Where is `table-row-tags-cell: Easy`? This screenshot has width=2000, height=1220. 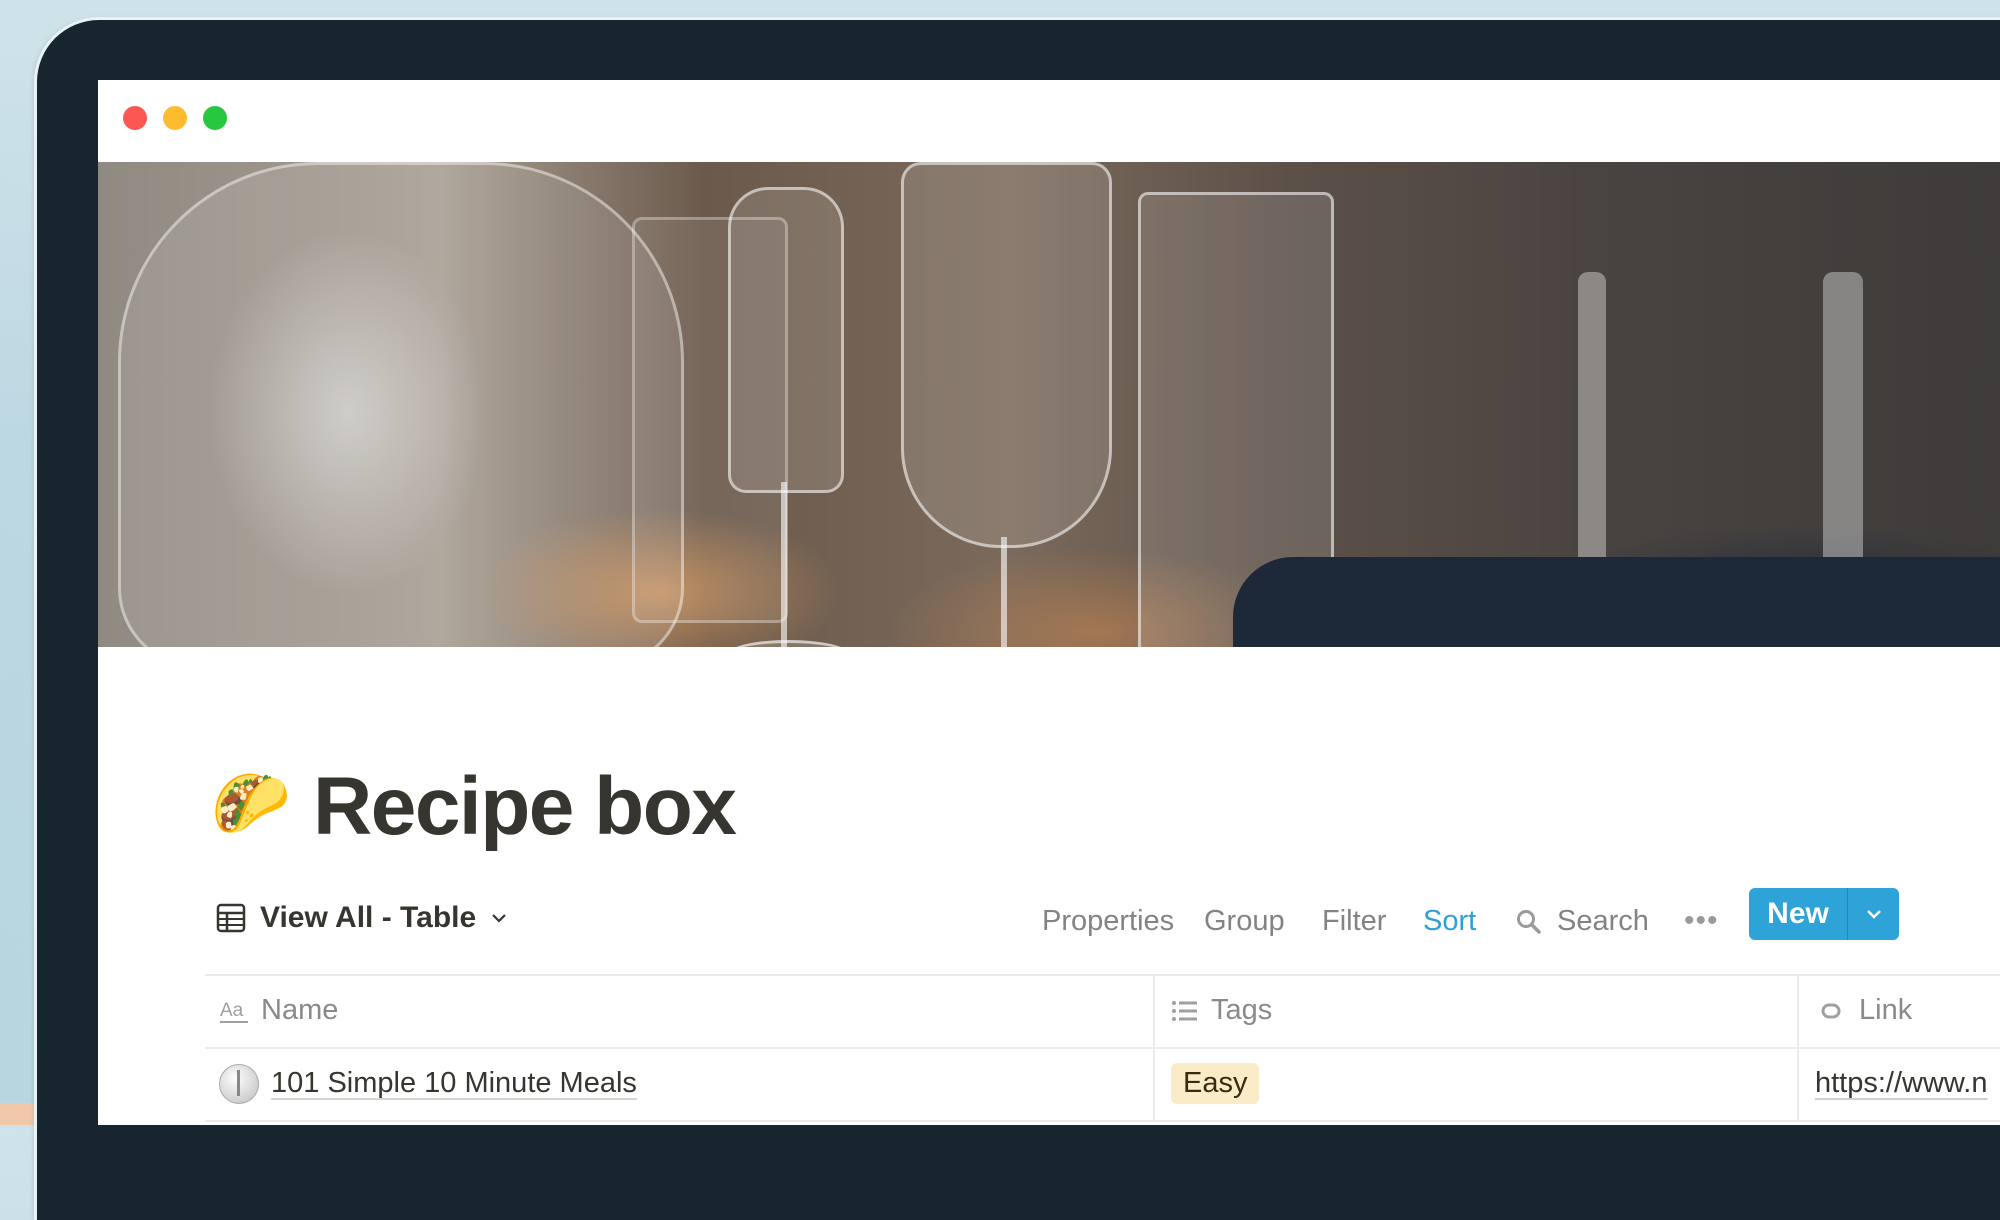
table-row-tags-cell: Easy is located at coordinates (1215, 1083).